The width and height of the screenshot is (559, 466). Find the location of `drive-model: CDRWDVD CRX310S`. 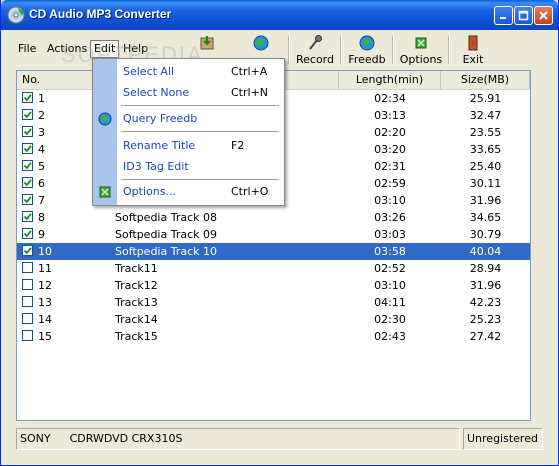

drive-model: CDRWDVD CRX310S is located at coordinates (126, 438).